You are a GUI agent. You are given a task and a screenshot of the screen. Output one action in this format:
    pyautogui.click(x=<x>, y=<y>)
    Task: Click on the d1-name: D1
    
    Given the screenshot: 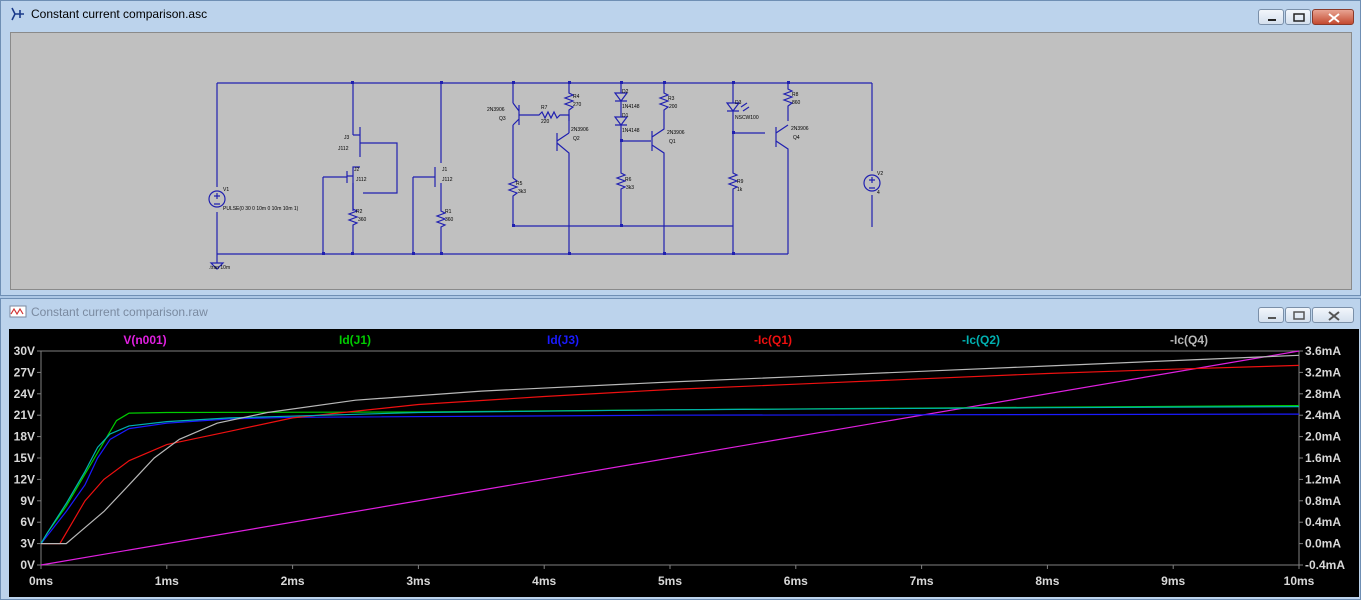 What is the action you would take?
    pyautogui.click(x=625, y=116)
    